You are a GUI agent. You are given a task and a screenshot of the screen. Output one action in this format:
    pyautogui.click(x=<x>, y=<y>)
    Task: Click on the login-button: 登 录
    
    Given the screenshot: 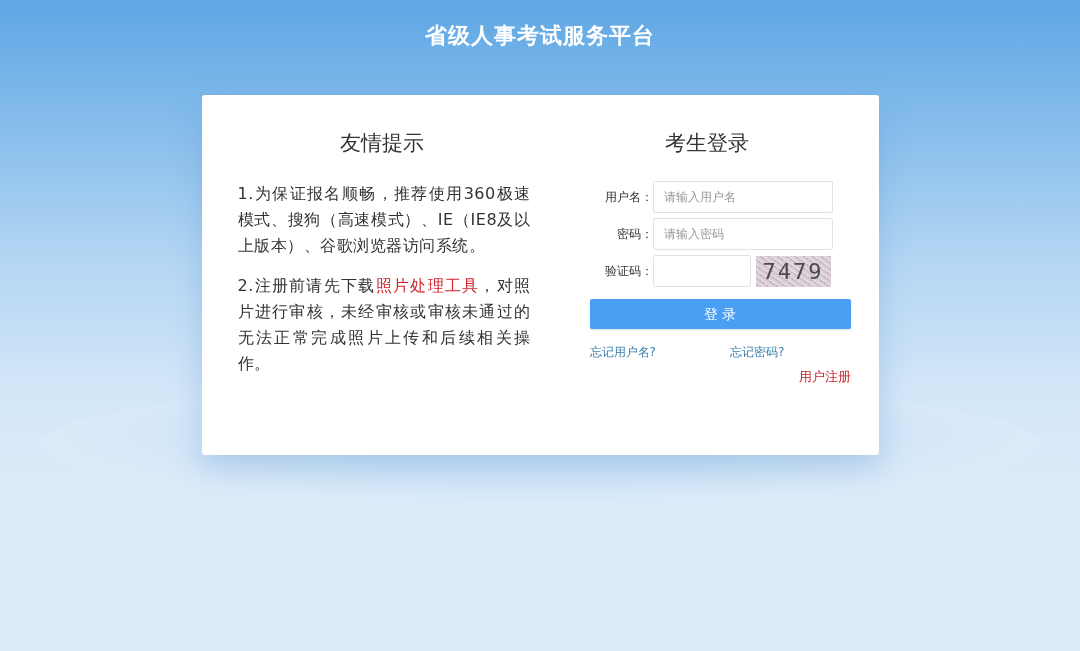 What is the action you would take?
    pyautogui.click(x=720, y=314)
    